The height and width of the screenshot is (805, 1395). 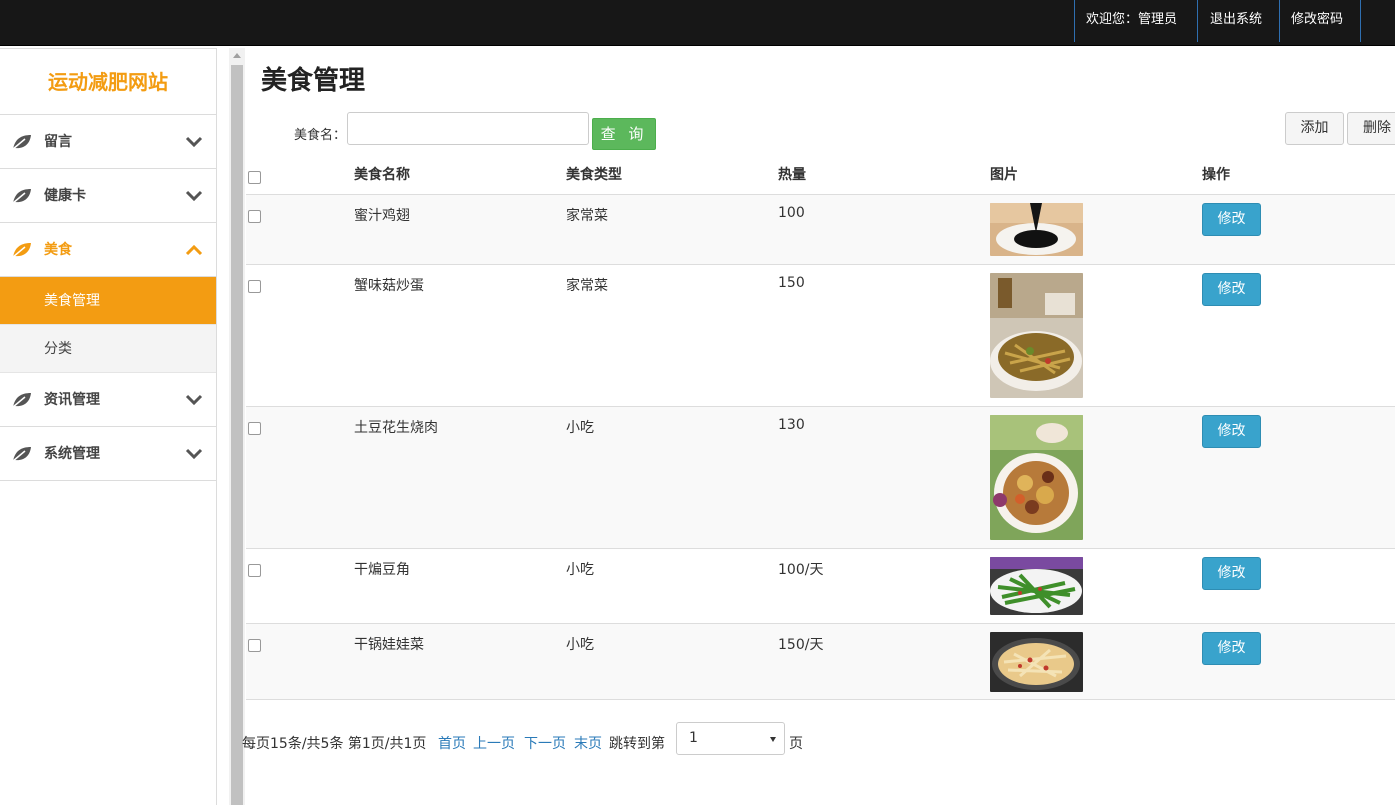 I want to click on sidebar-item-health-card: 健康卡, so click(x=108, y=196).